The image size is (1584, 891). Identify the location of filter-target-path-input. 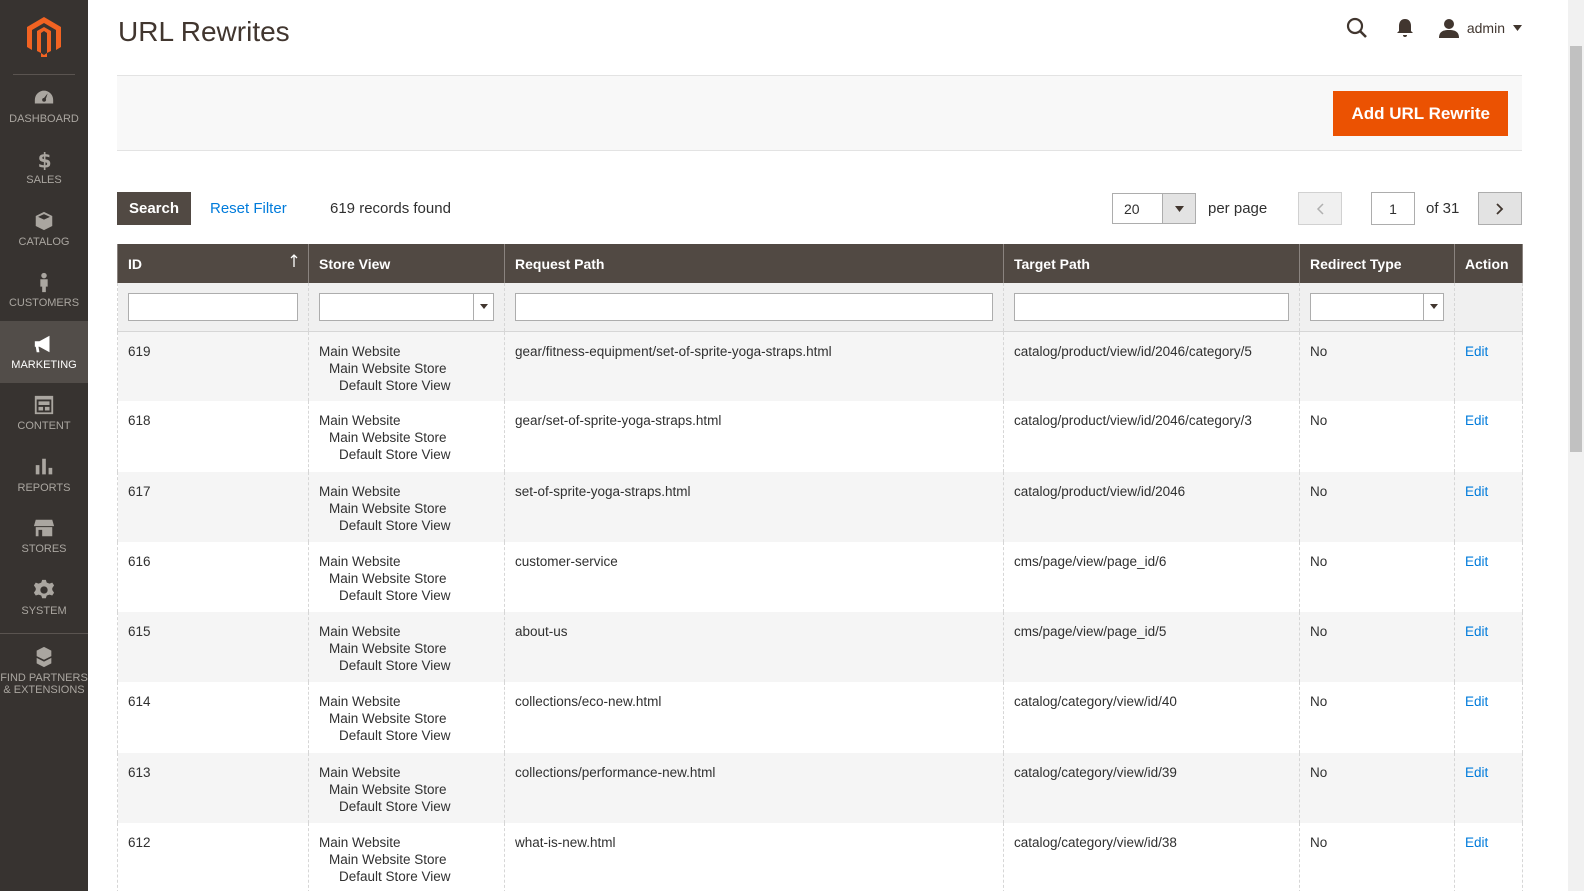
(1151, 306).